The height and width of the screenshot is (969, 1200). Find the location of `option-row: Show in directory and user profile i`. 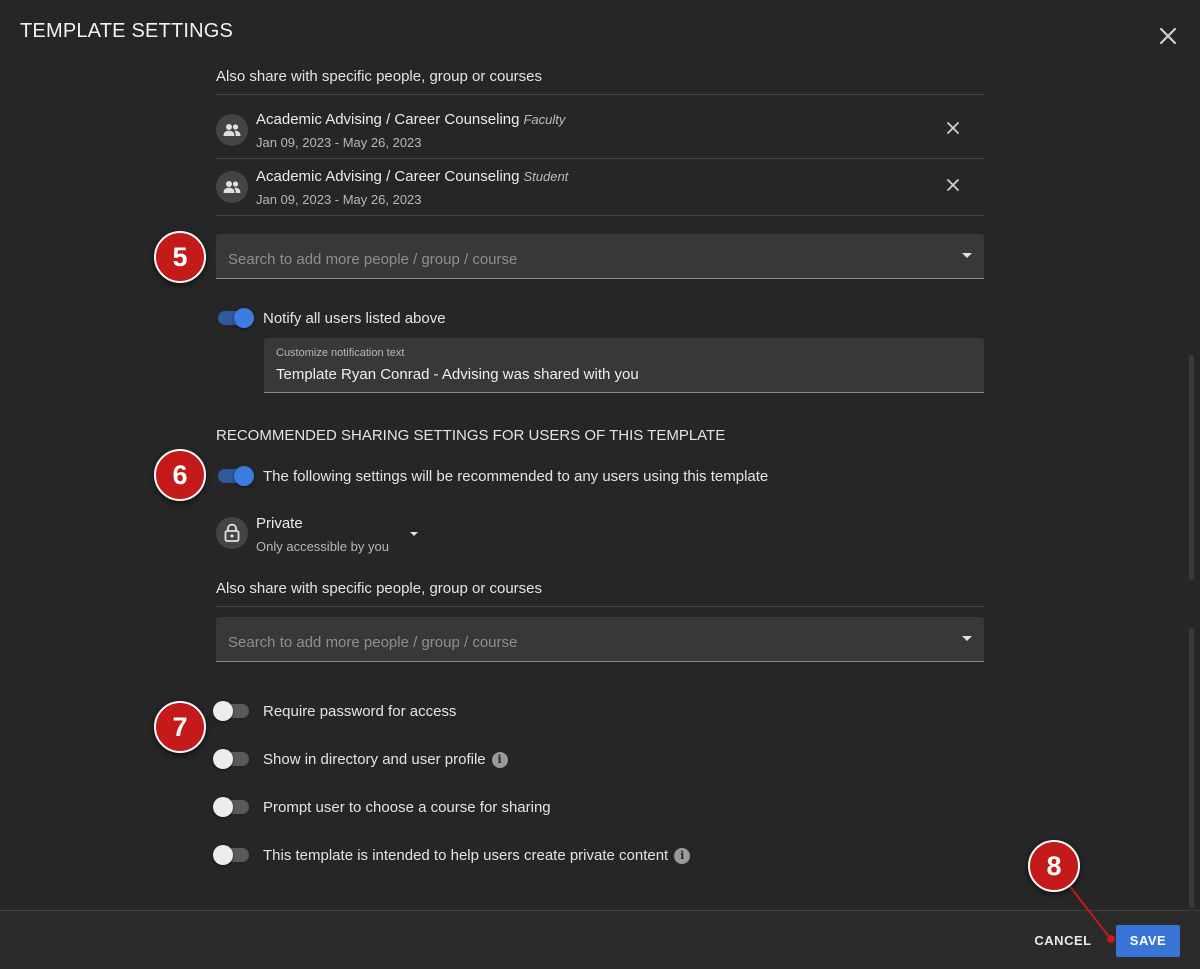

option-row: Show in directory and user profile i is located at coordinates (385, 760).